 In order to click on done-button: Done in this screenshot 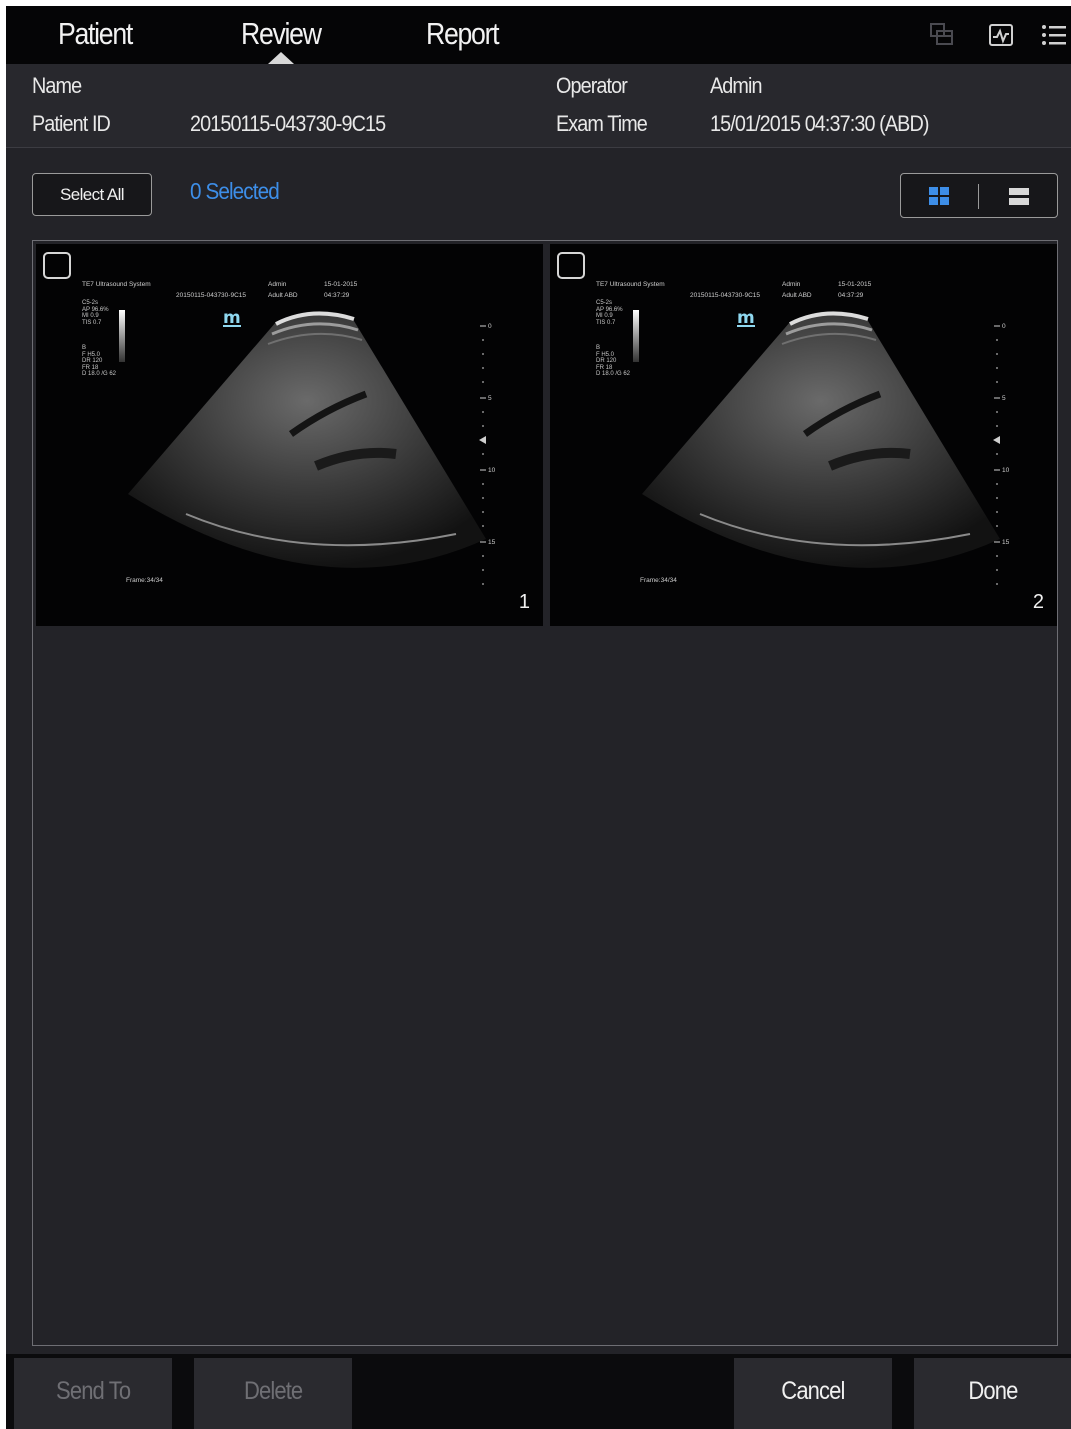, I will do `click(992, 1393)`.